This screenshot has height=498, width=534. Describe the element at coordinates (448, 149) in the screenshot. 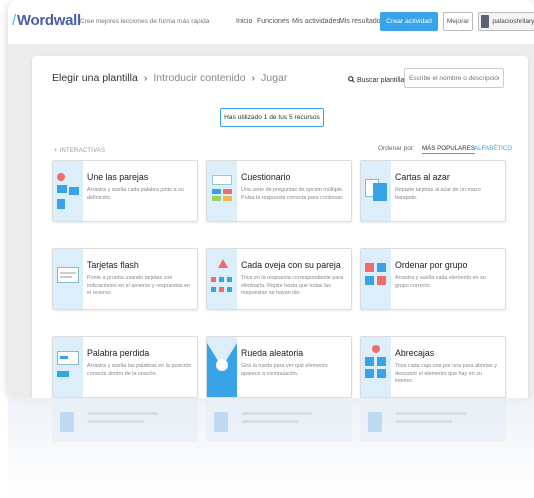

I see `sort-option-popular: MÁS POPULARES` at that location.